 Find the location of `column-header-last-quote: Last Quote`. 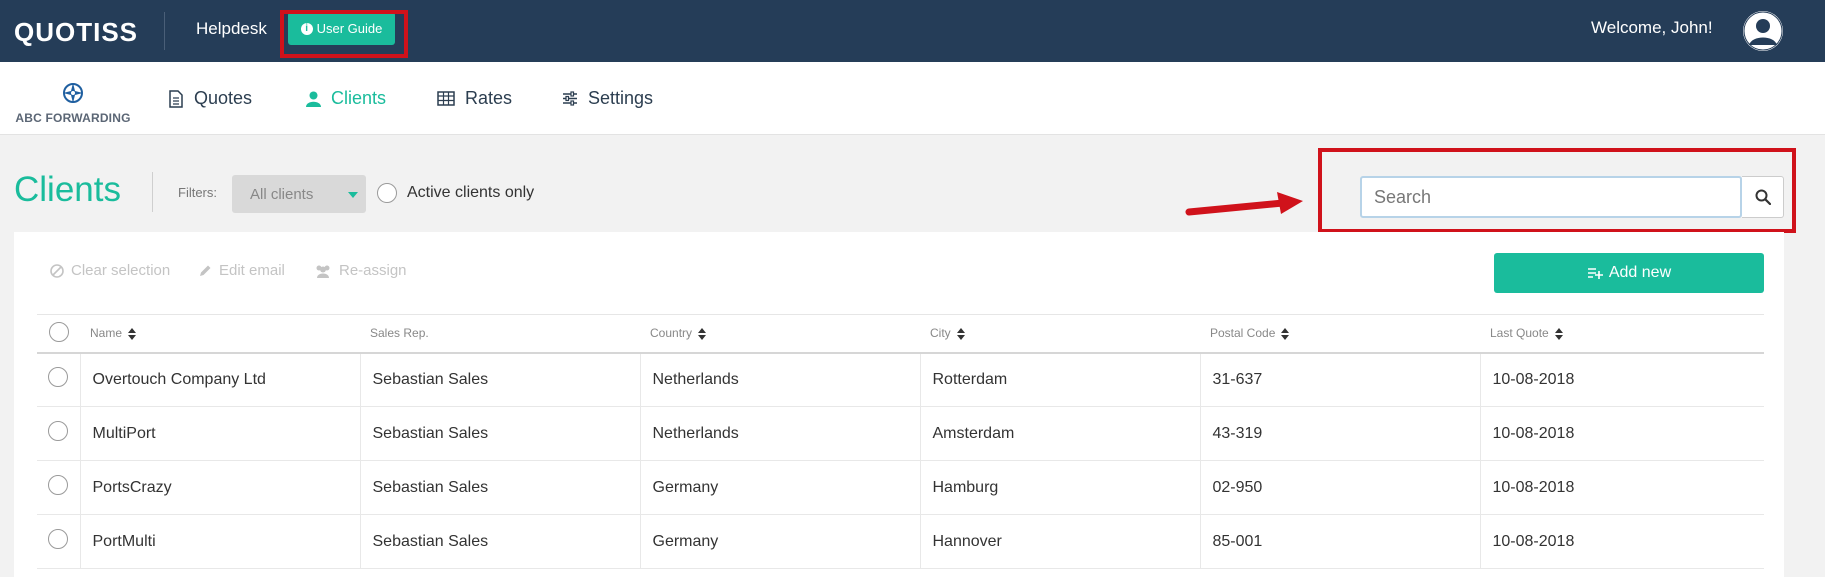

column-header-last-quote: Last Quote is located at coordinates (1622, 334).